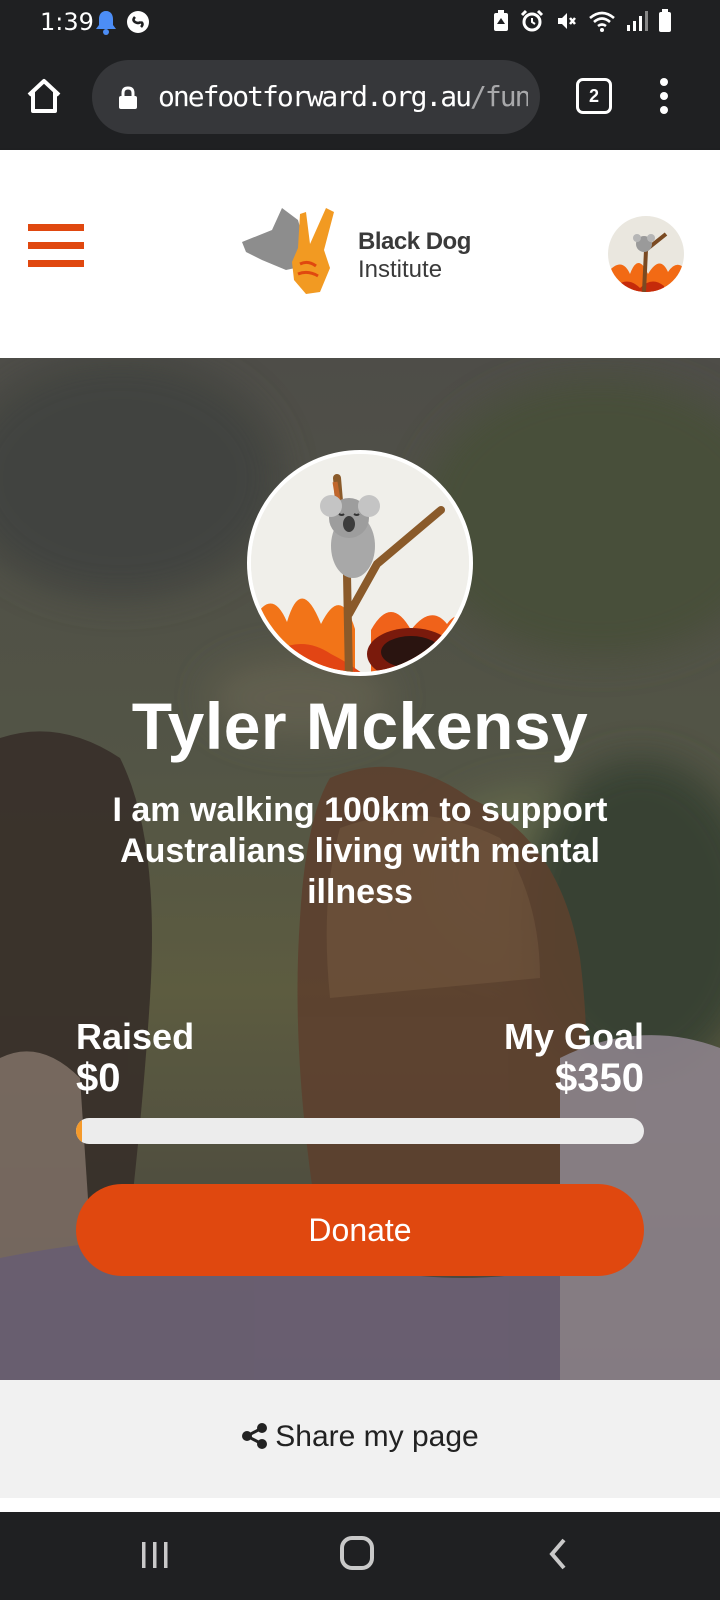  I want to click on black-dog-institute-logo: Black Dog Institute, so click(362, 252).